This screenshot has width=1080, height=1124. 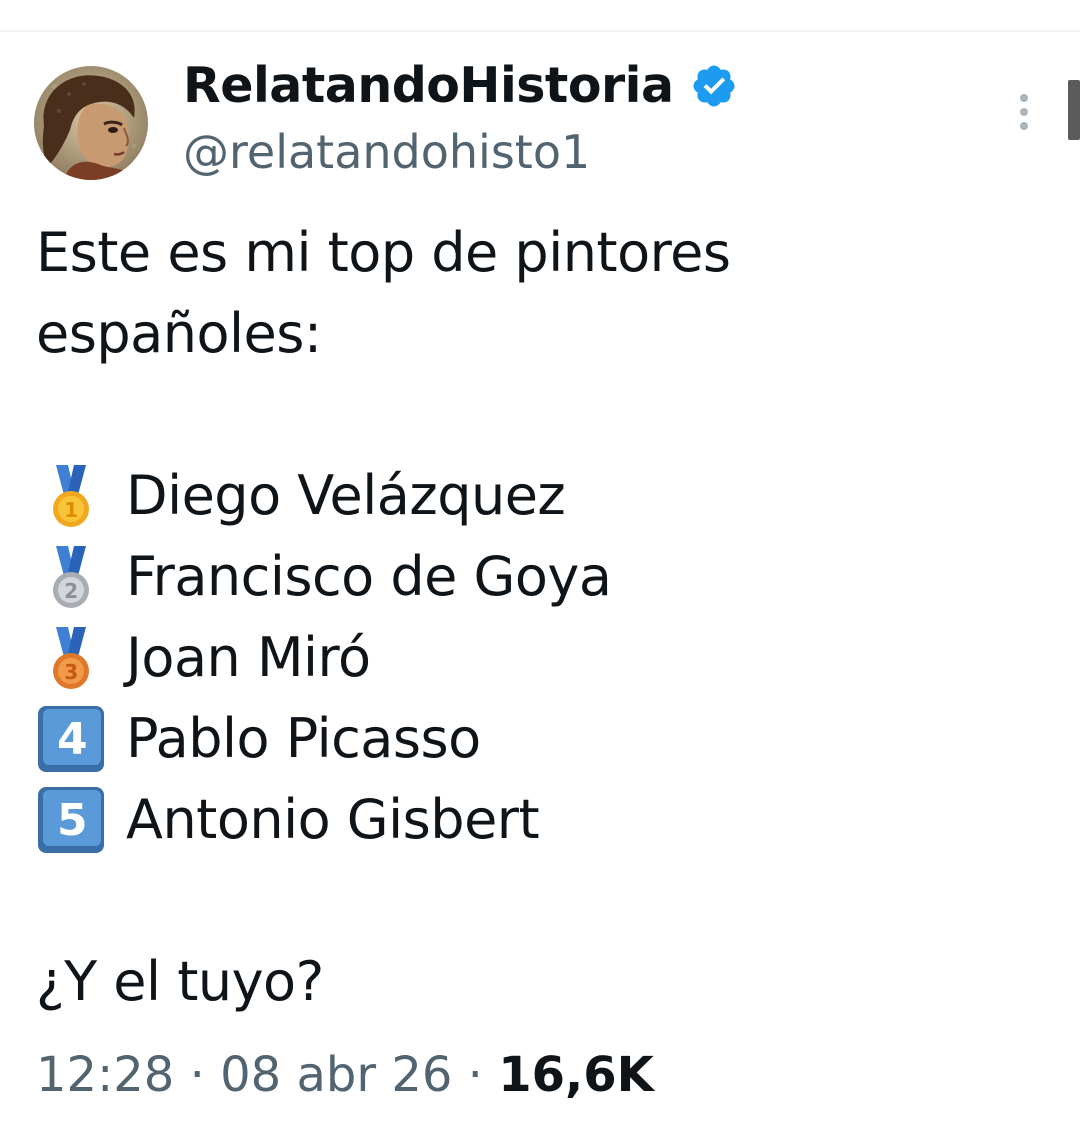 I want to click on avatar, so click(x=91, y=123).